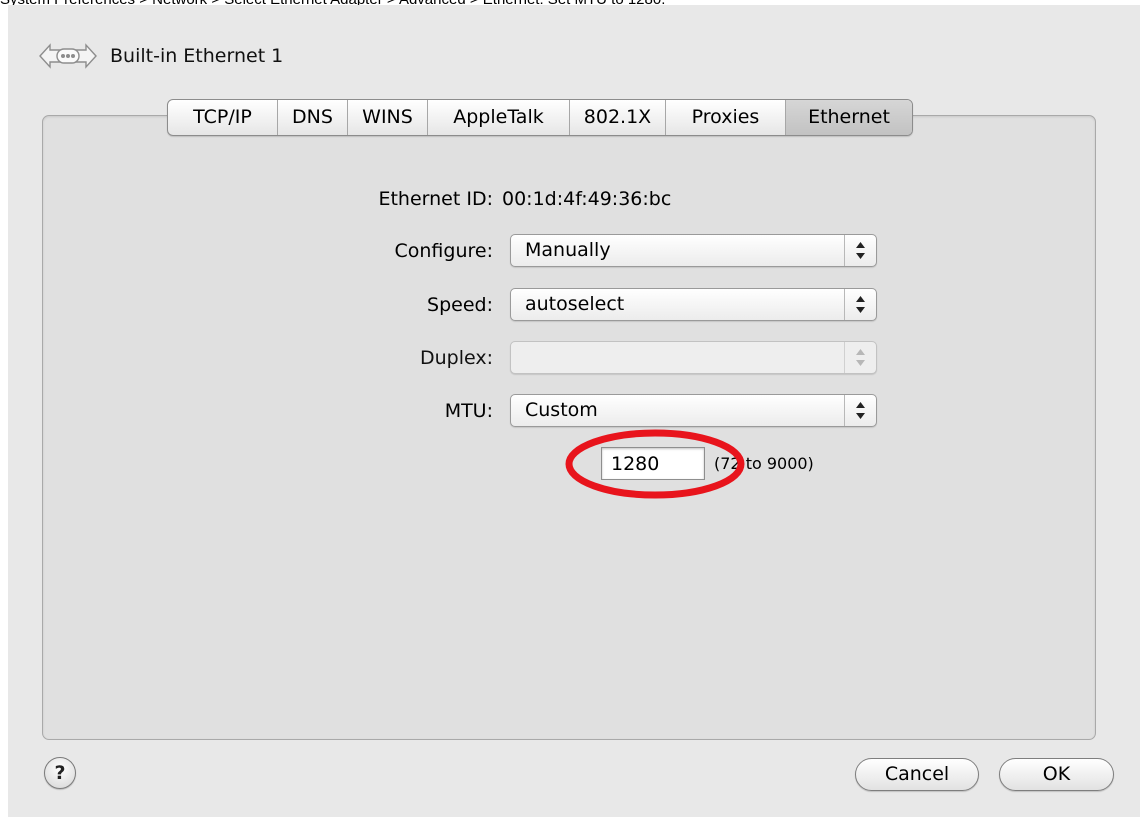 The width and height of the screenshot is (1144, 821). Describe the element at coordinates (575, 304) in the screenshot. I see `speed-popup-value: autoselect` at that location.